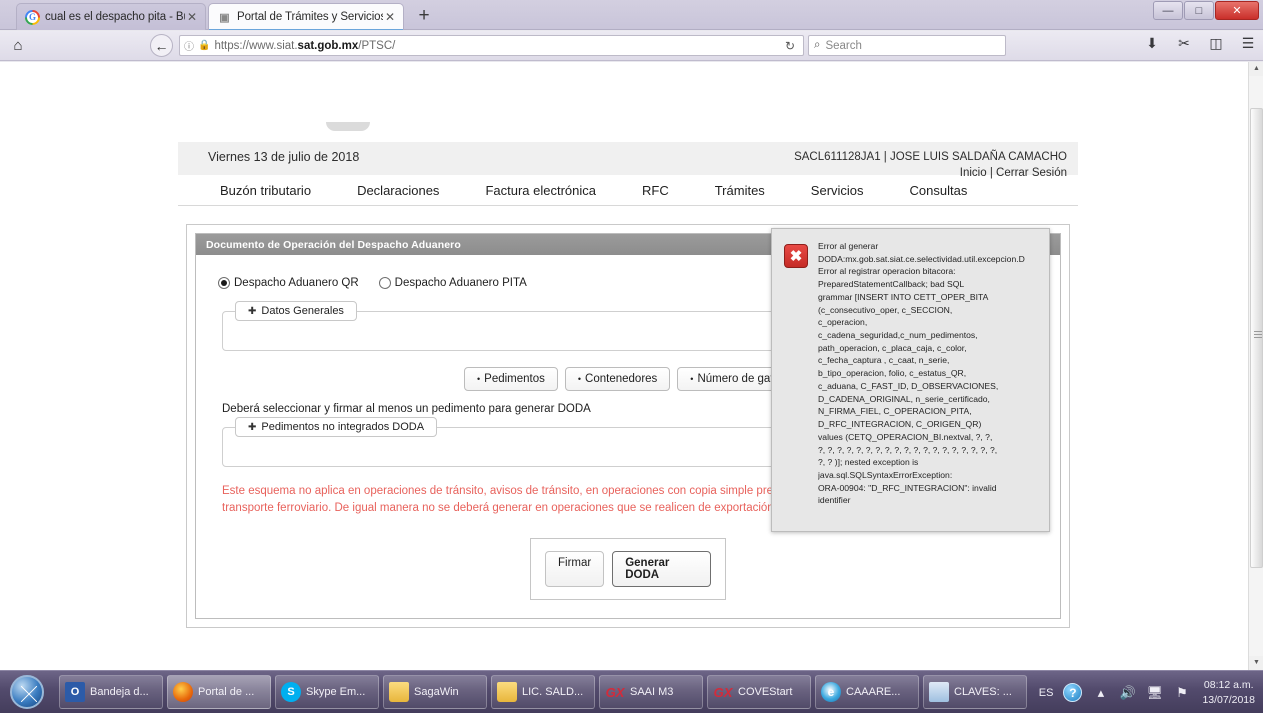 The height and width of the screenshot is (714, 1263). I want to click on url-text: https://www.siat.sat.gob.mx/PTSC/, so click(497, 46).